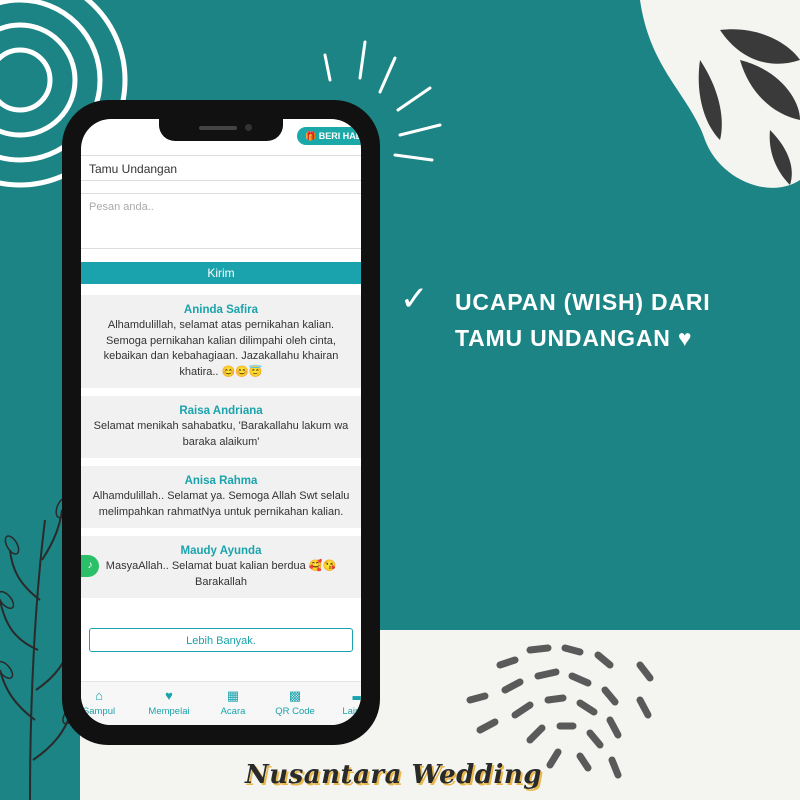 The width and height of the screenshot is (800, 800). What do you see at coordinates (221, 551) in the screenshot?
I see `wish-name: Maudy Ayunda` at bounding box center [221, 551].